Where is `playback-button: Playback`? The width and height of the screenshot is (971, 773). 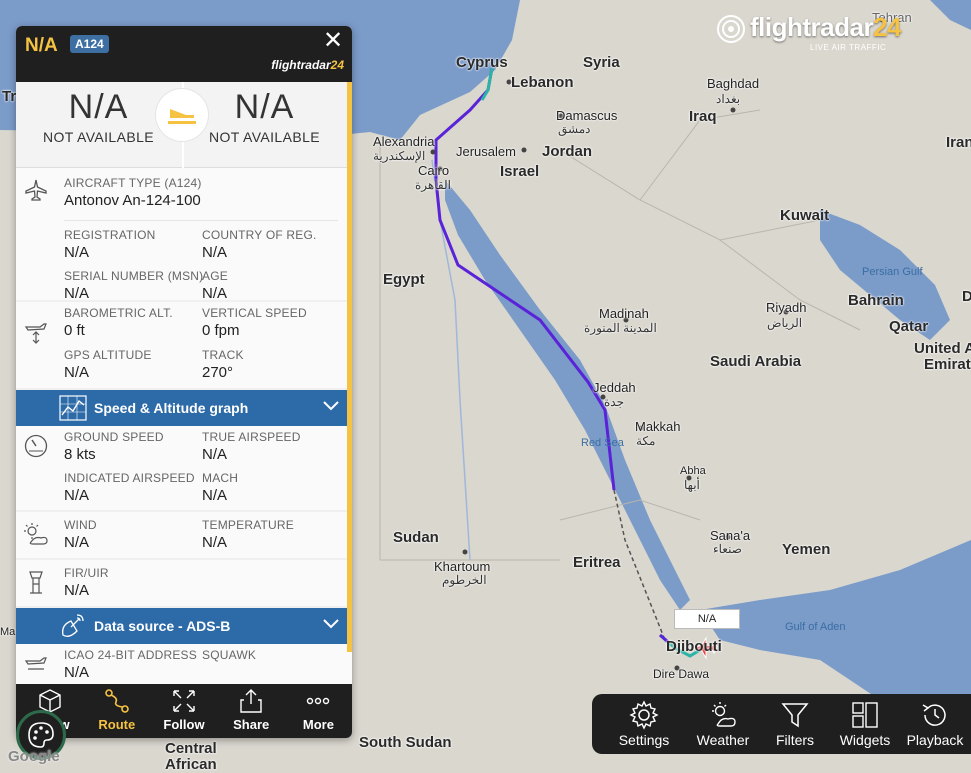
playback-button: Playback is located at coordinates (935, 724).